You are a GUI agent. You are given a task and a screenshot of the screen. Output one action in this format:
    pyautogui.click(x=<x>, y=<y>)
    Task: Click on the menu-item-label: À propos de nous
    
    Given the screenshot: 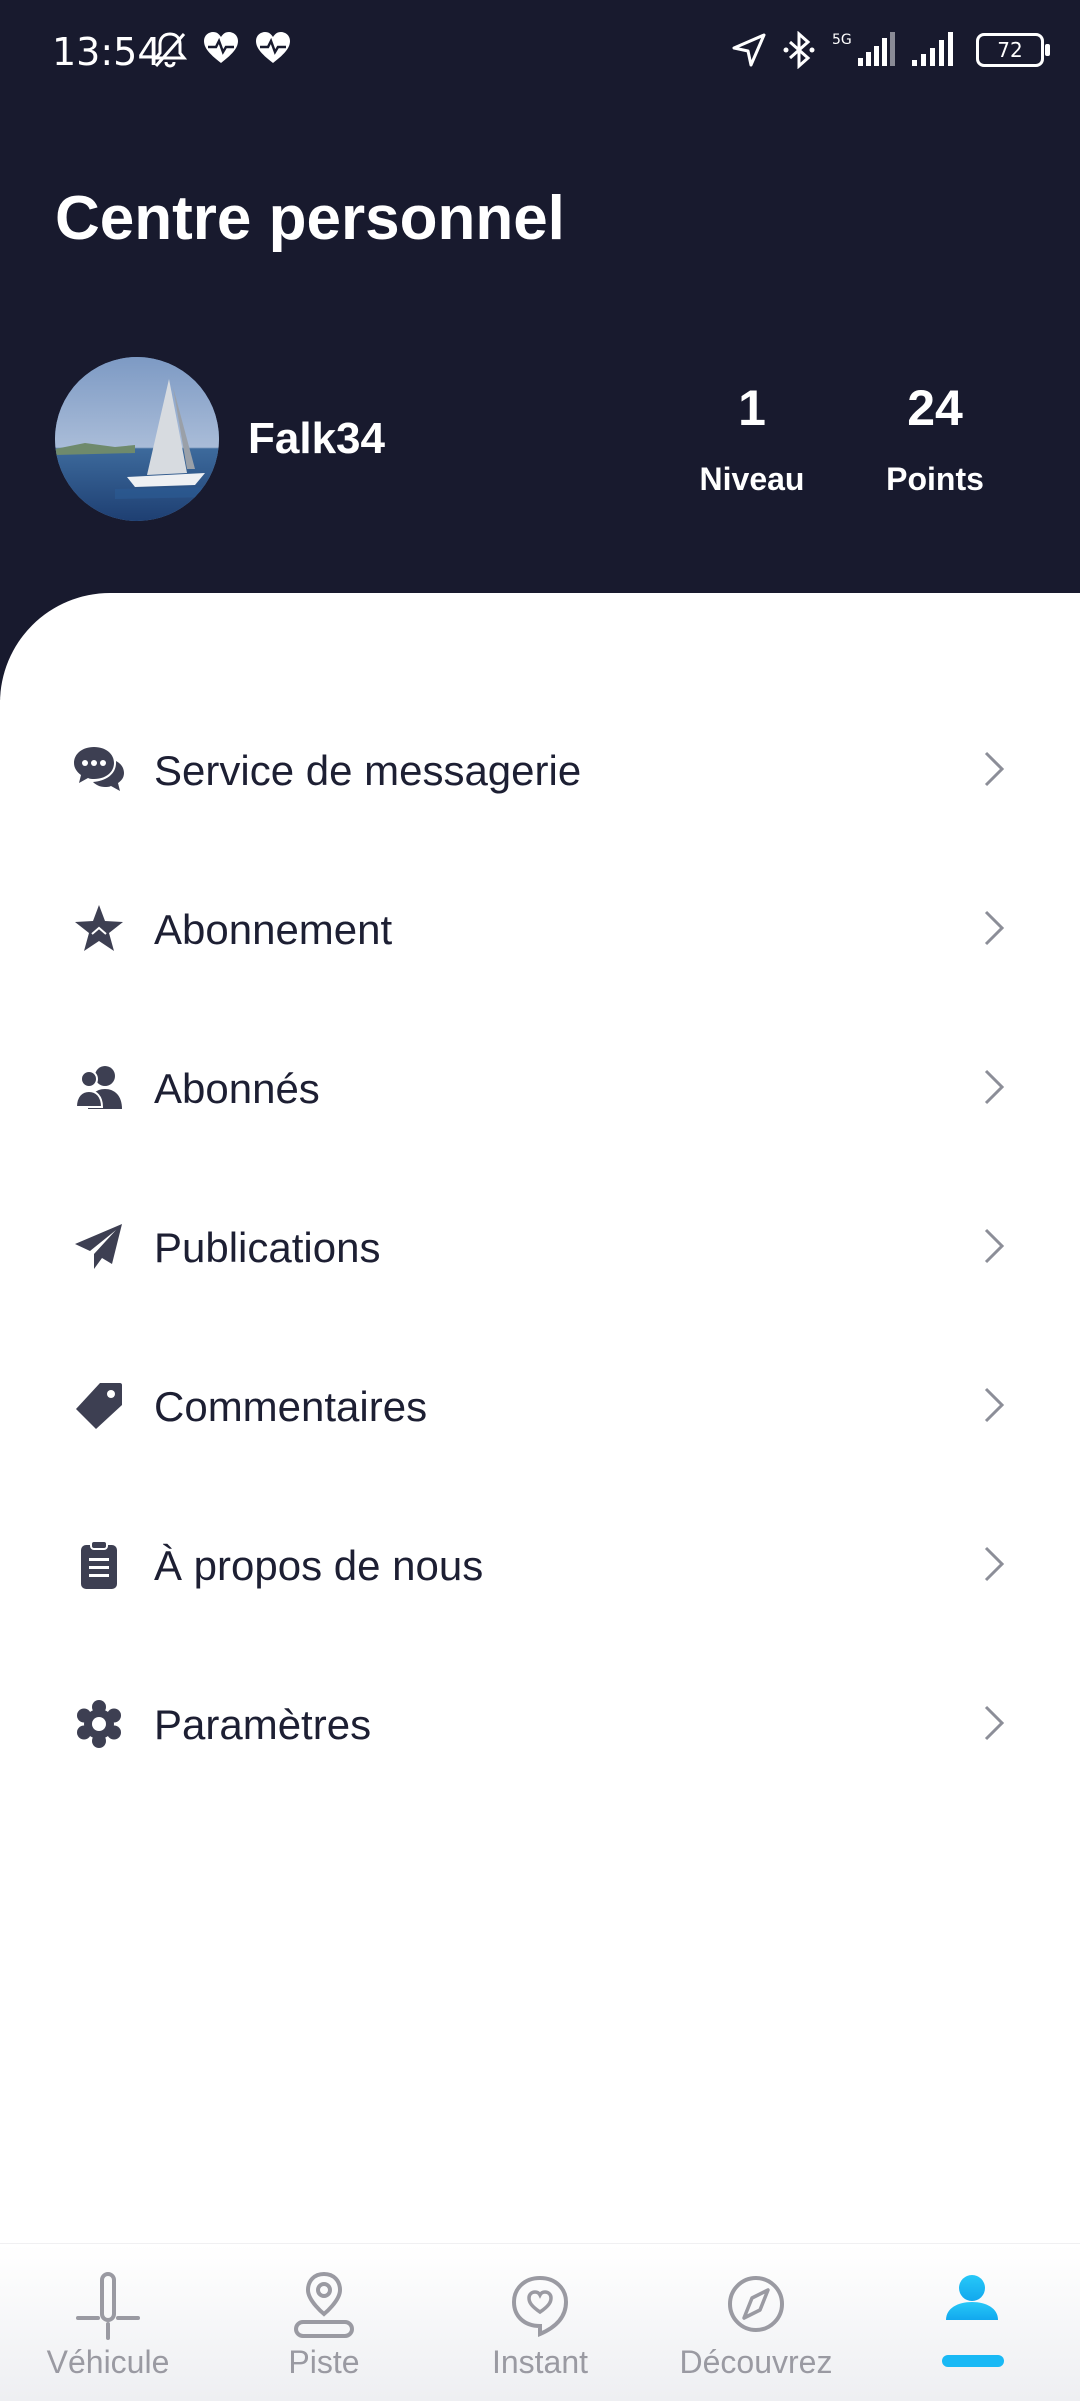 What is the action you would take?
    pyautogui.click(x=319, y=1565)
    